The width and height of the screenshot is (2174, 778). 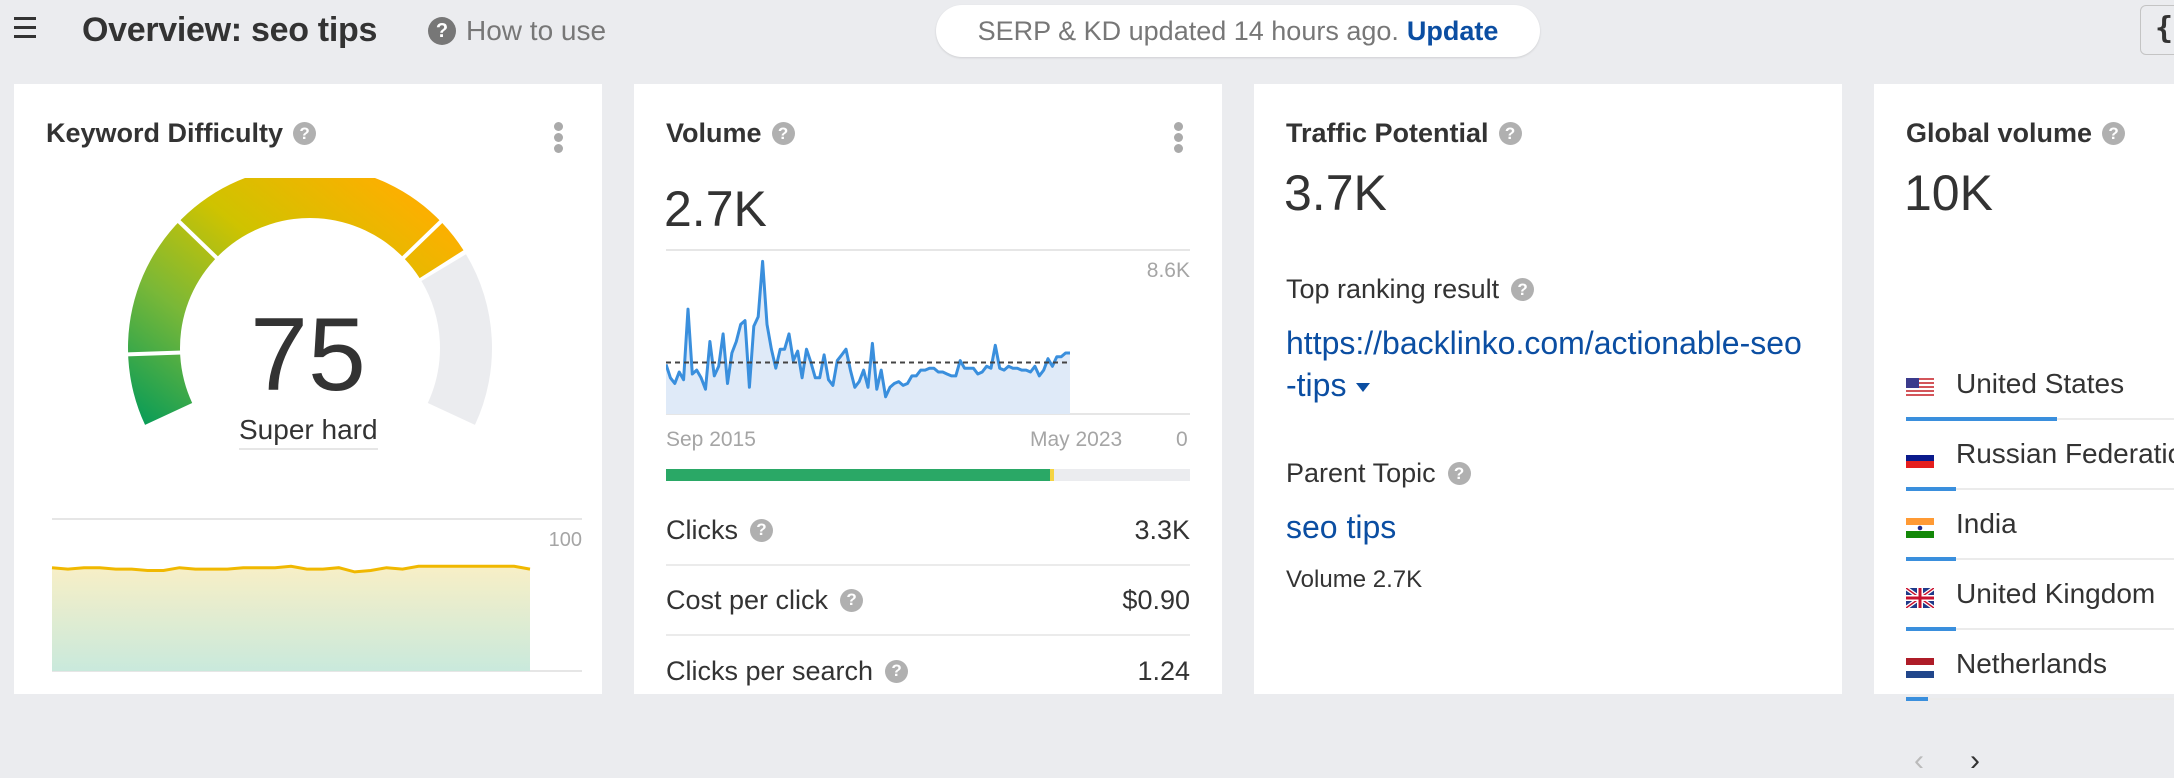 I want to click on country-name: United States, so click(x=2040, y=384).